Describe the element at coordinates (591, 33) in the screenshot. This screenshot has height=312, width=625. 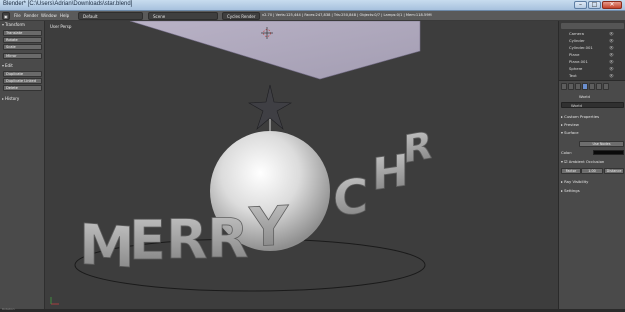
I see `outliner-item-camera: Camera 👁` at that location.